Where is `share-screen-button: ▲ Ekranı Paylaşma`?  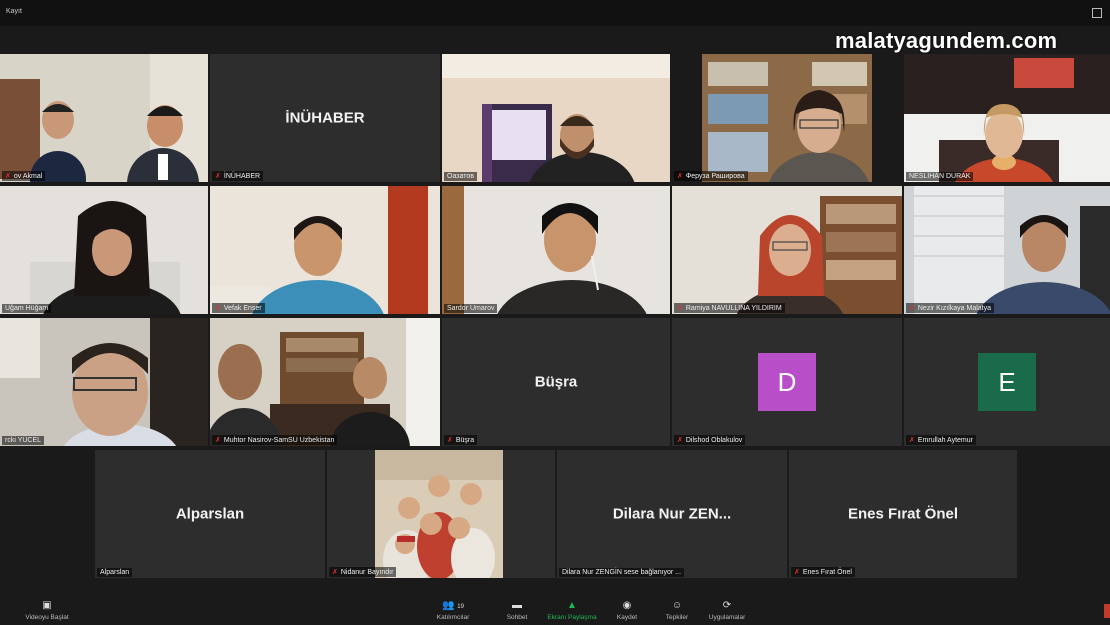
share-screen-button: ▲ Ekranı Paylaşma is located at coordinates (572, 610).